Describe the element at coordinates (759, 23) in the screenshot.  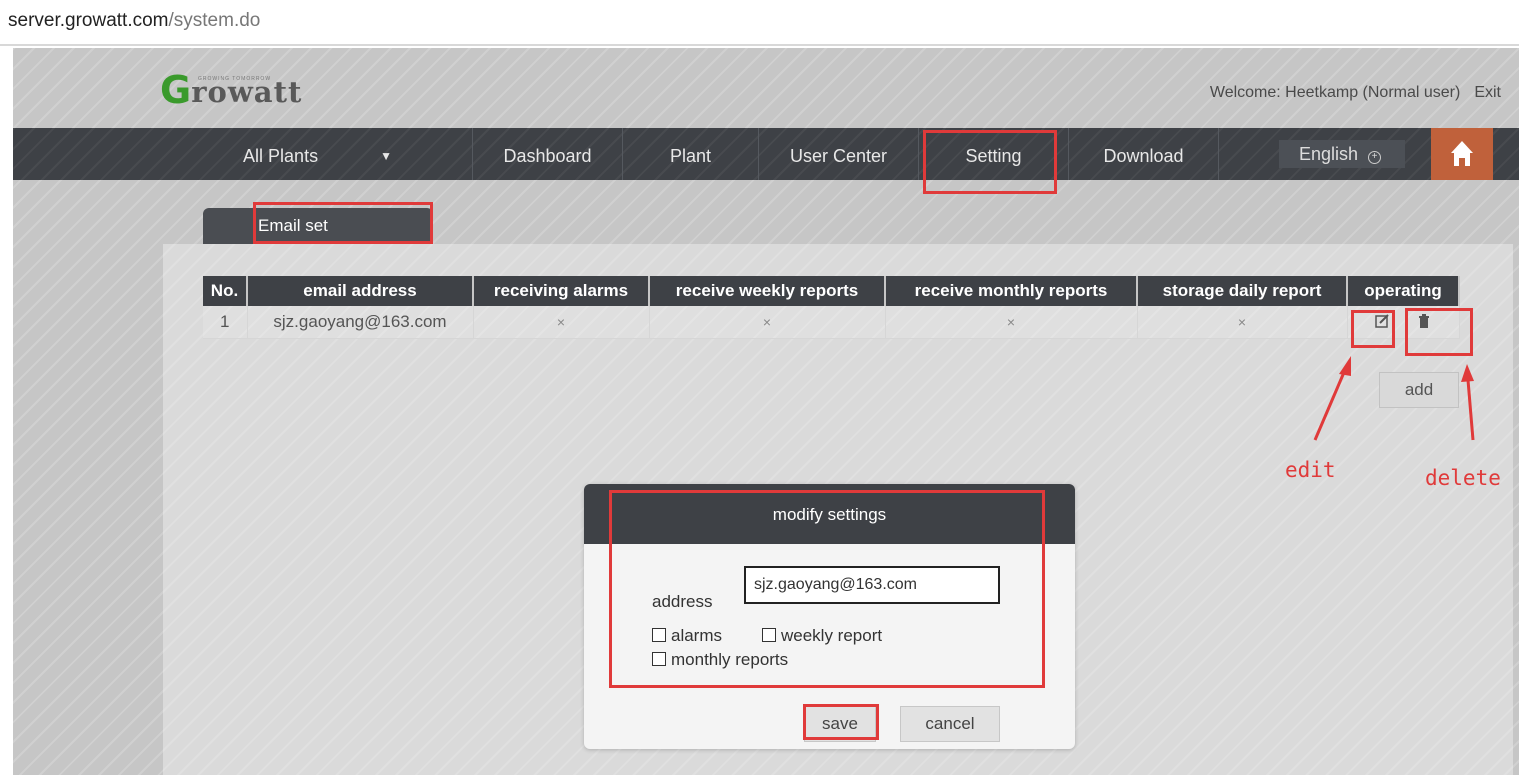
I see `address-bar: server.growatt.com/system.do` at that location.